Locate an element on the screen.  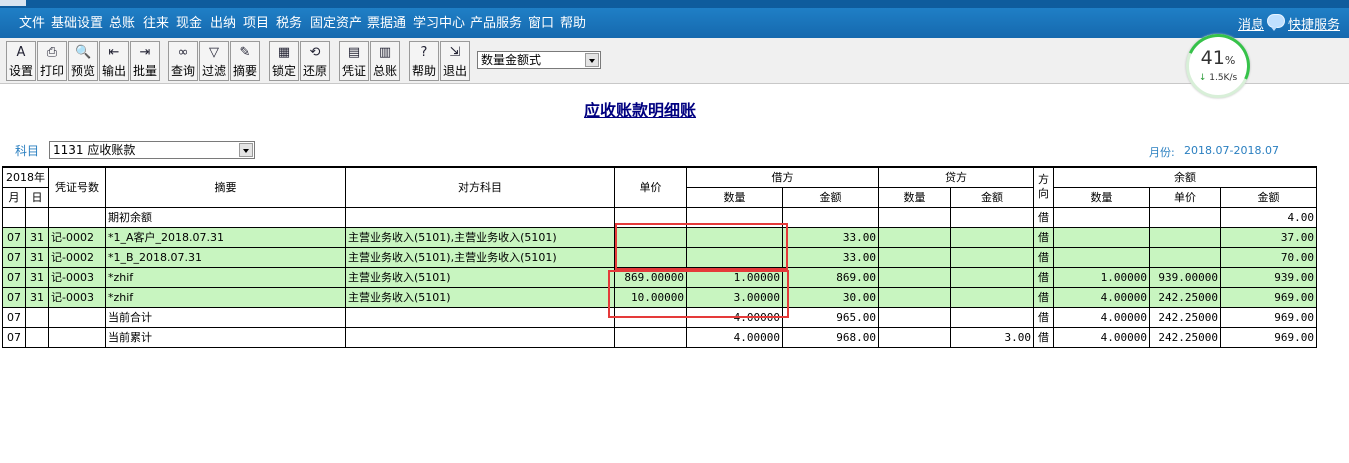
row-balance-amount: 4.00 is located at coordinates (1268, 217).